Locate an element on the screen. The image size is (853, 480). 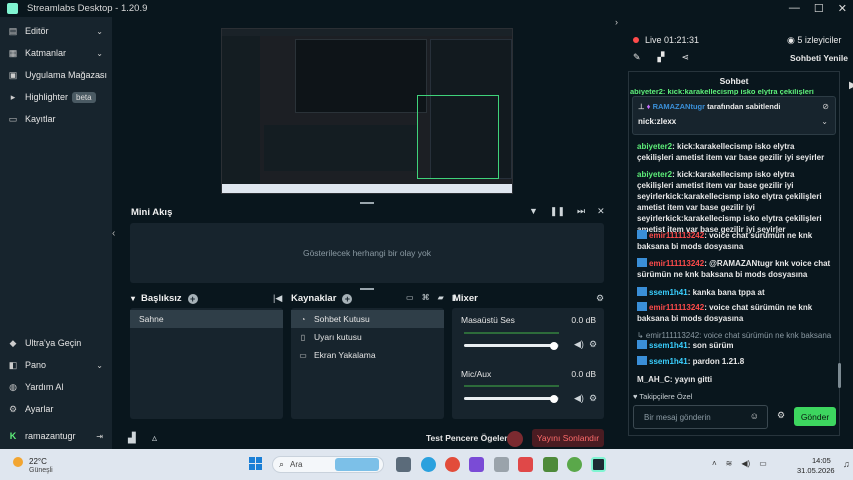
source-link-icon: ⌘ is located at coordinates (426, 297).